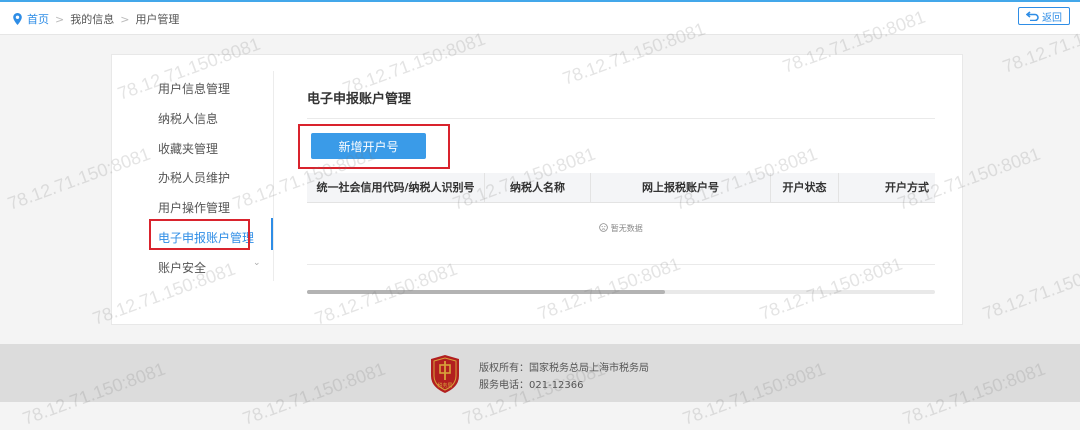  What do you see at coordinates (445, 374) in the screenshot?
I see `tax-bureau-logo: 税务局` at bounding box center [445, 374].